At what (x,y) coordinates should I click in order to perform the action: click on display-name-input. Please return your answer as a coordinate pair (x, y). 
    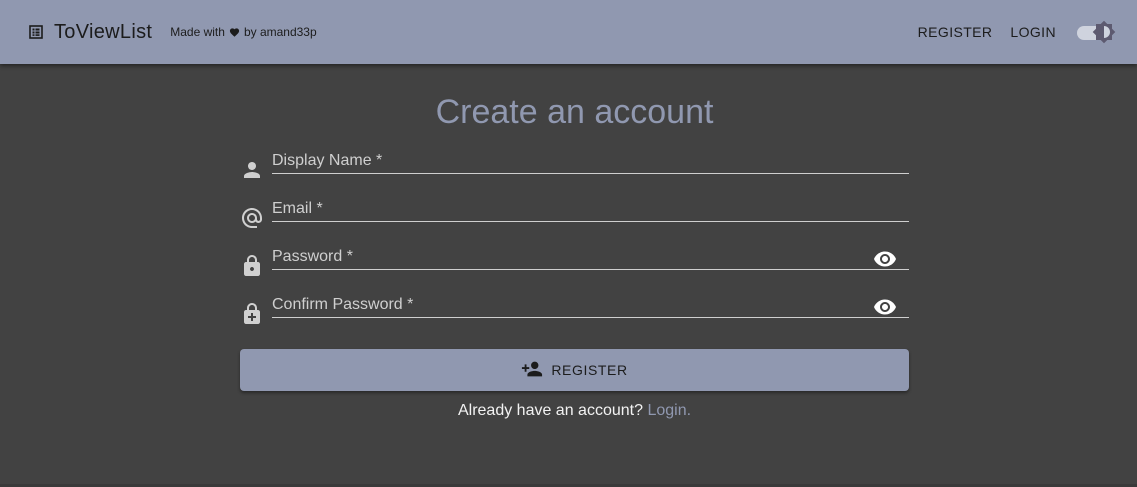
    Looking at the image, I should click on (590, 161).